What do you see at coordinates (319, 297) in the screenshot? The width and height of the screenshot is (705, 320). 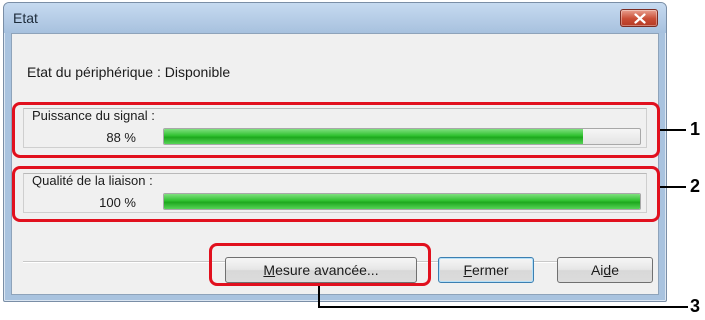 I see `callout-line-3-vertical` at bounding box center [319, 297].